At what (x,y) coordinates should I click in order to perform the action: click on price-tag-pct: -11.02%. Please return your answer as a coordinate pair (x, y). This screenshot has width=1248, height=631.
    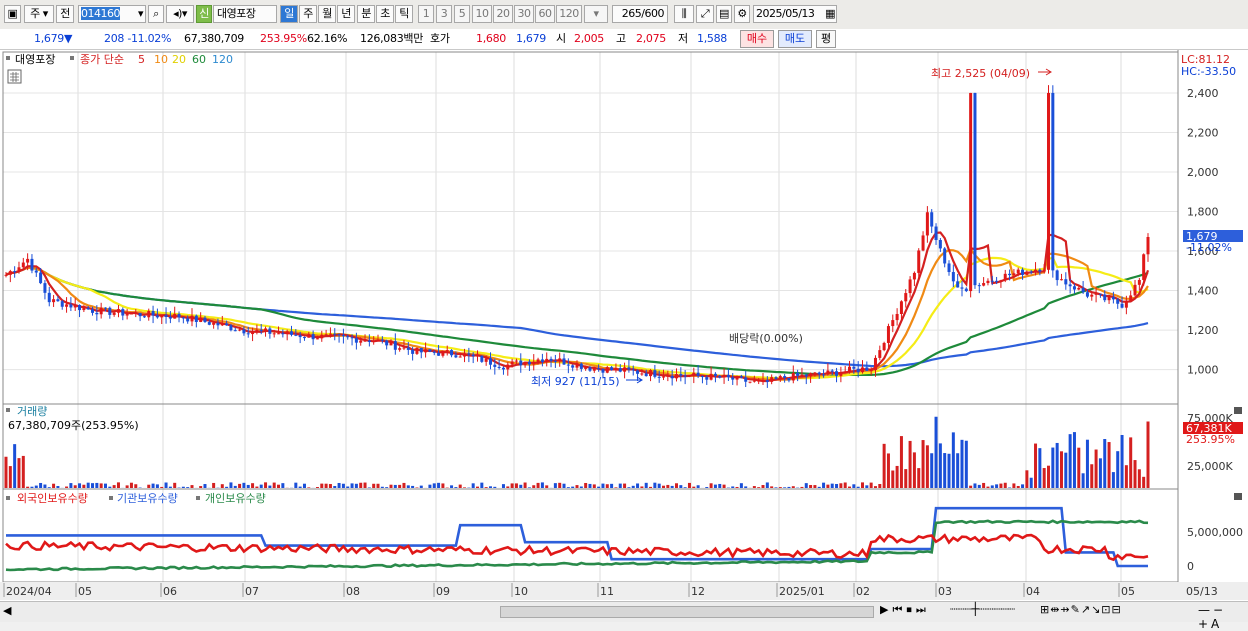
    Looking at the image, I should click on (1209, 247).